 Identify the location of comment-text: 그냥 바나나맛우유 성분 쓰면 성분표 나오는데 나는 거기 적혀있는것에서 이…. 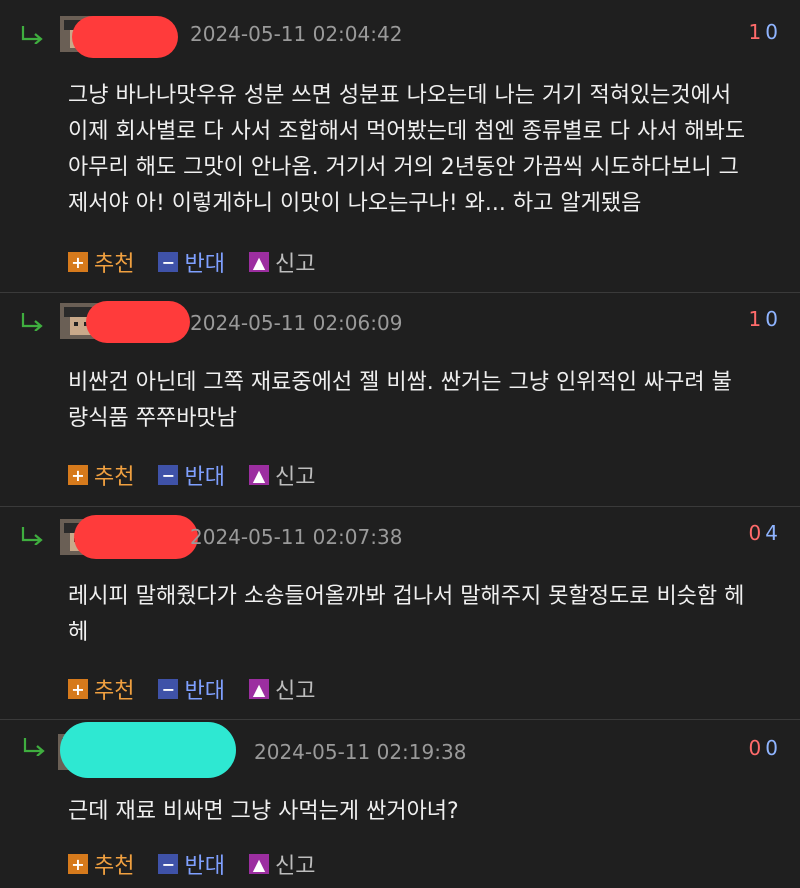
(407, 149).